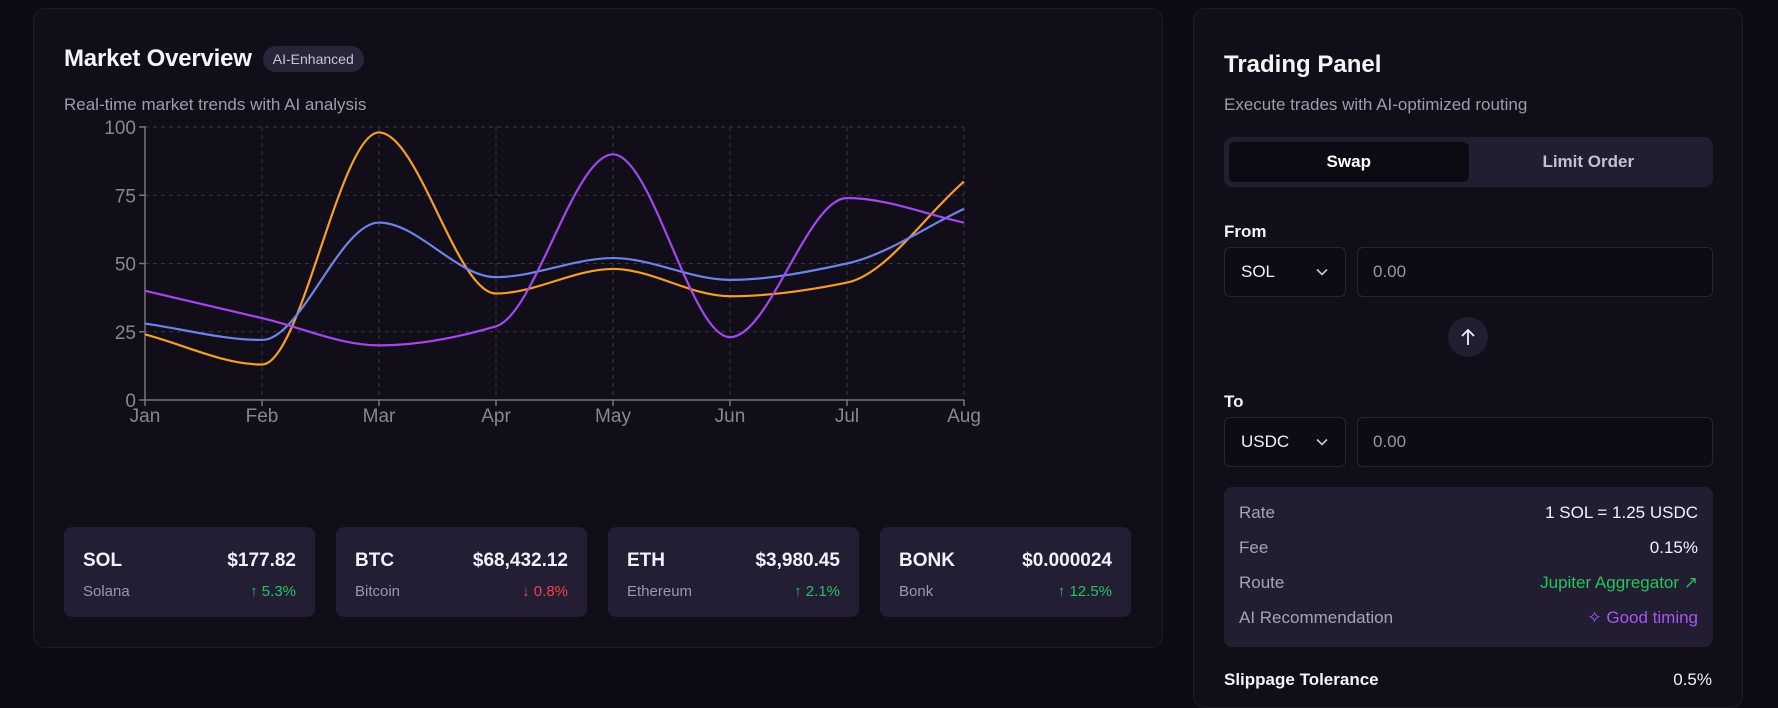 The width and height of the screenshot is (1778, 708). What do you see at coordinates (461, 572) in the screenshot?
I see `coin-card-btc: BTC $68,432.12 Bitcoin ↓ 0.8%` at bounding box center [461, 572].